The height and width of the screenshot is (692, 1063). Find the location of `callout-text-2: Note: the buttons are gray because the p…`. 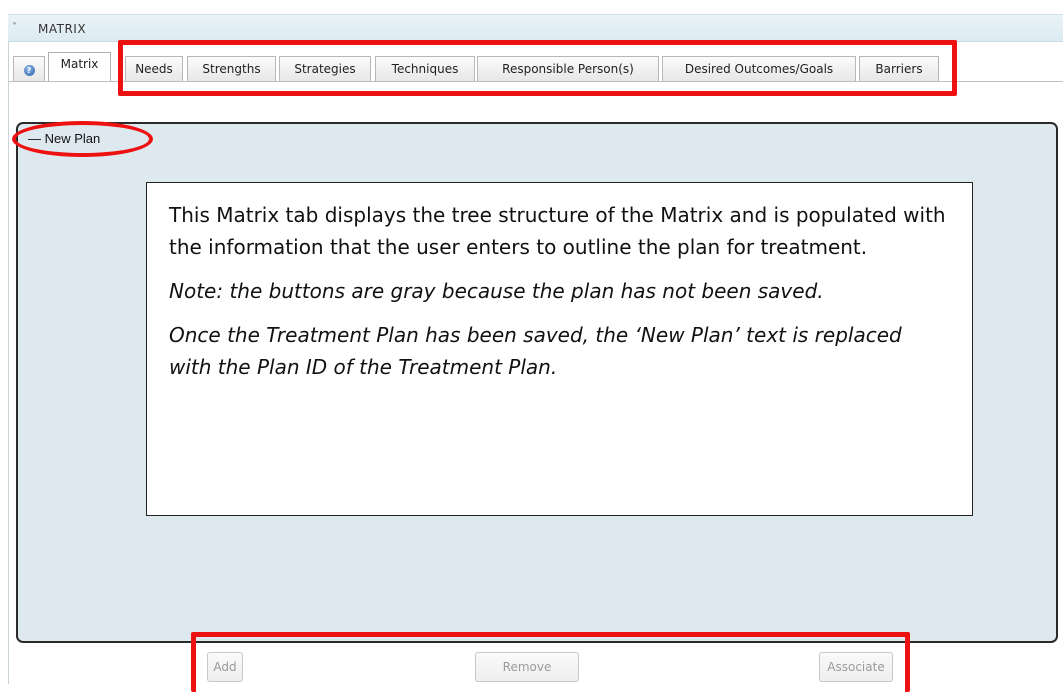

callout-text-2: Note: the buttons are gray because the p… is located at coordinates (496, 291).